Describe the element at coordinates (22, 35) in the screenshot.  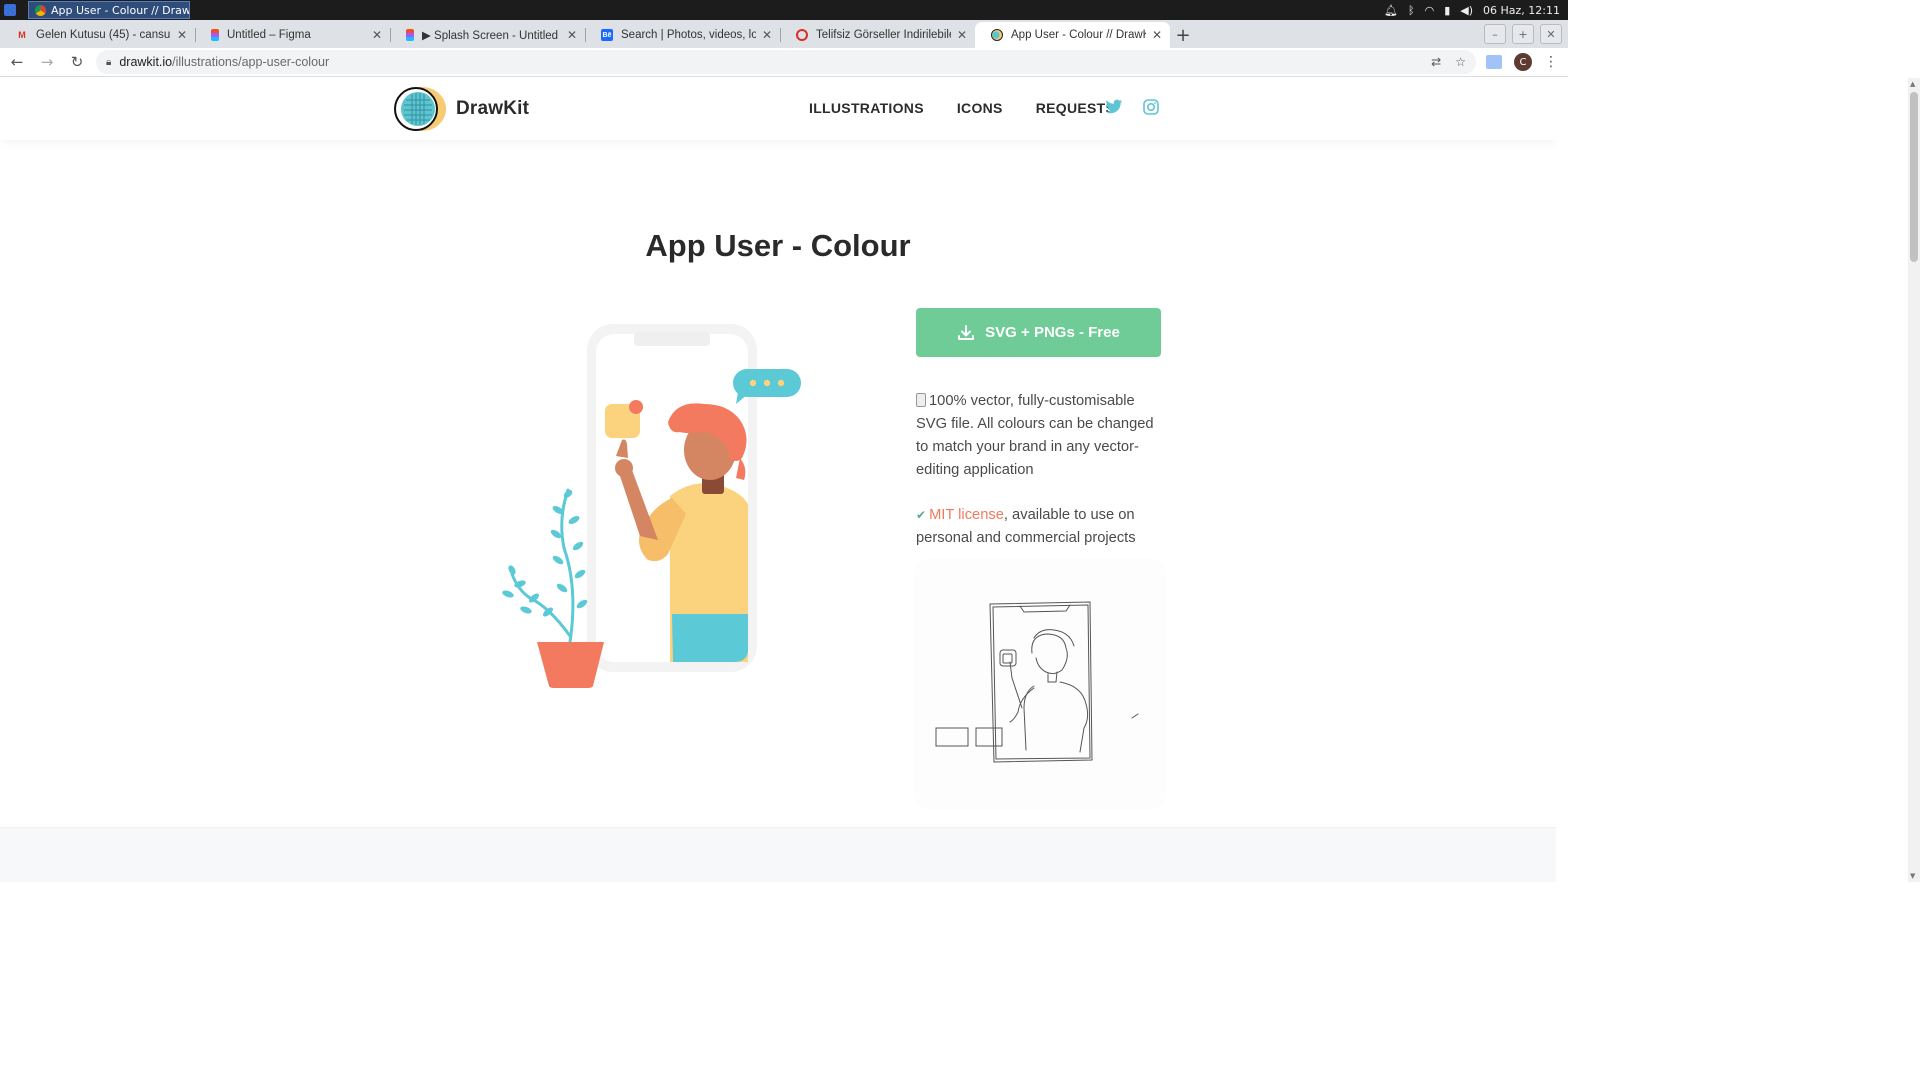
I see `gmail-icon: M` at that location.